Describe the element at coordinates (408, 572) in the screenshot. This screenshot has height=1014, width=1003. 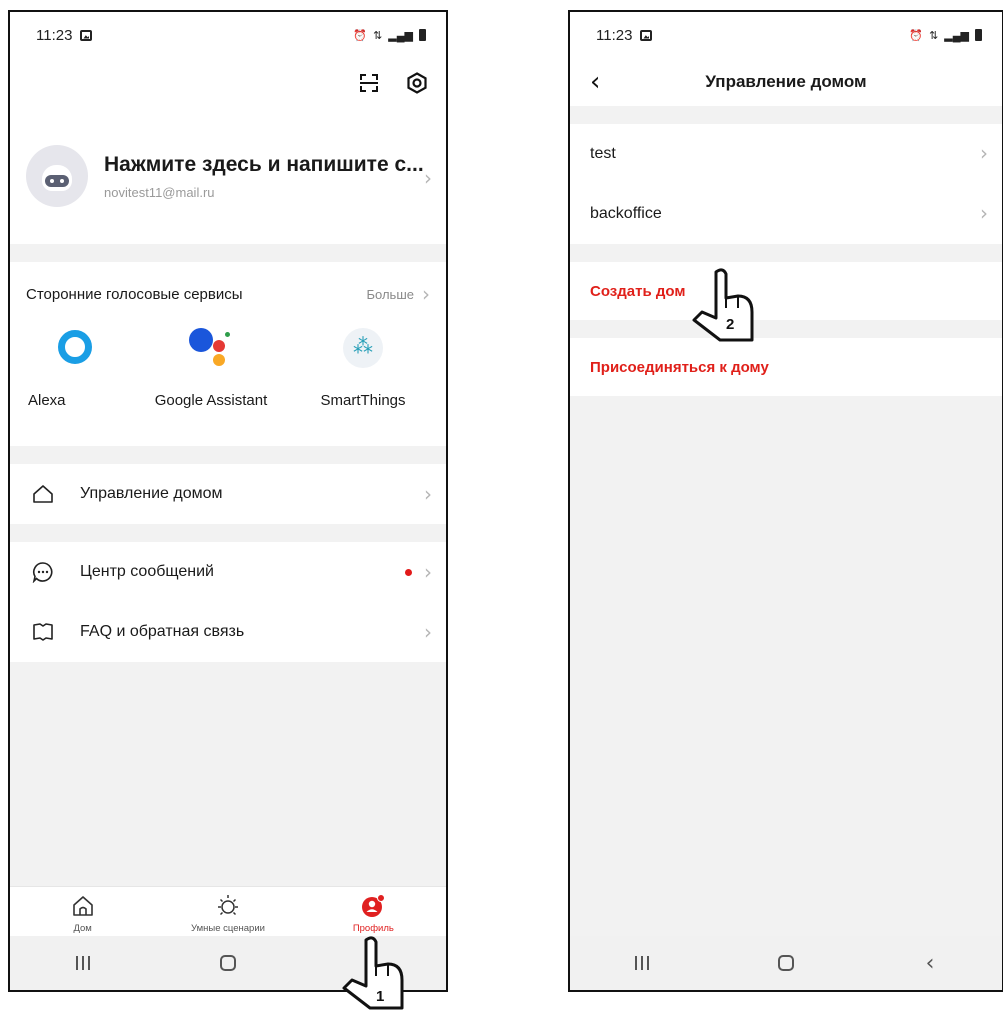
I see `unread-dot` at that location.